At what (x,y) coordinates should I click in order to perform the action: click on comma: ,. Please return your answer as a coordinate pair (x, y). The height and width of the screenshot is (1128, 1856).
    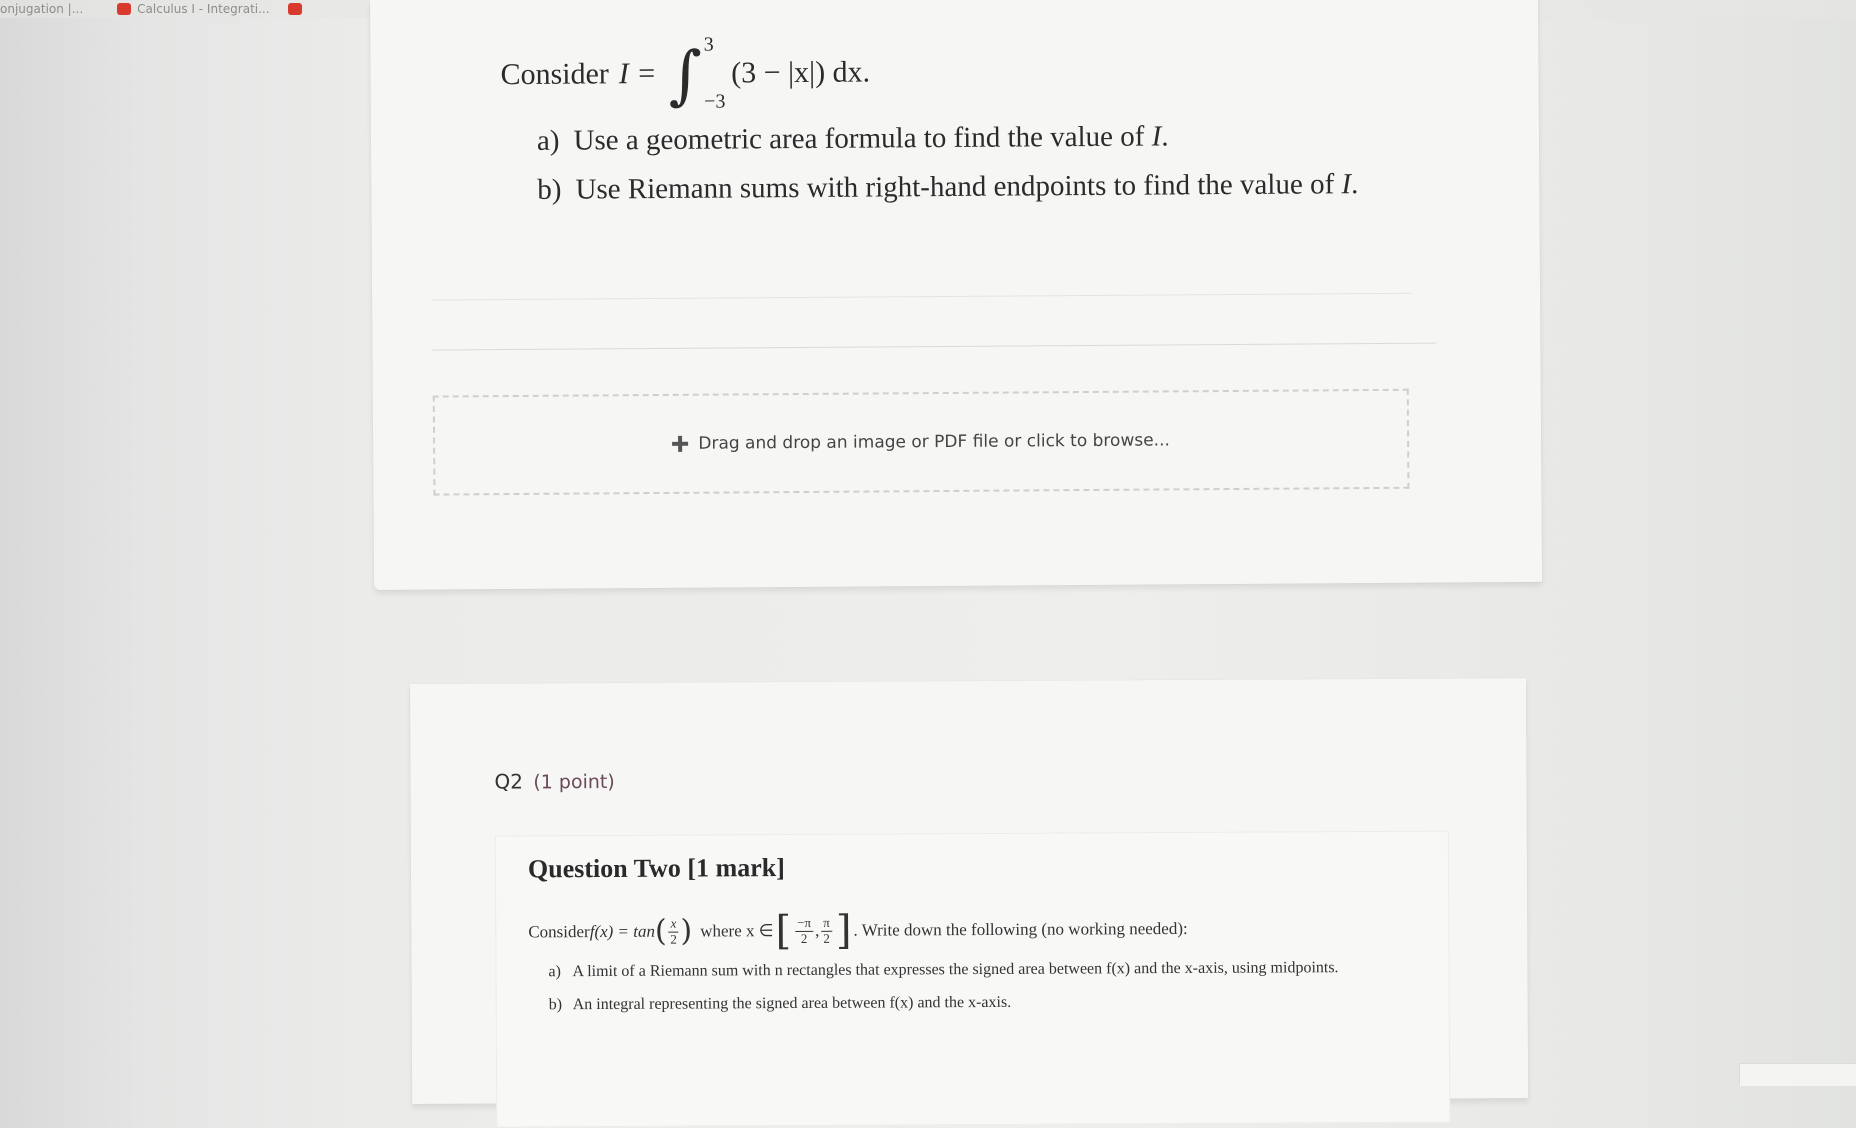
    Looking at the image, I should click on (817, 930).